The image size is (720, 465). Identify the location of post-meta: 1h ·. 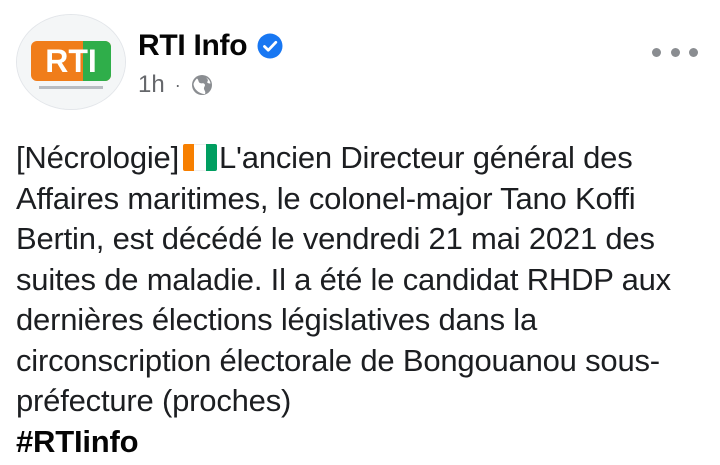
(175, 85).